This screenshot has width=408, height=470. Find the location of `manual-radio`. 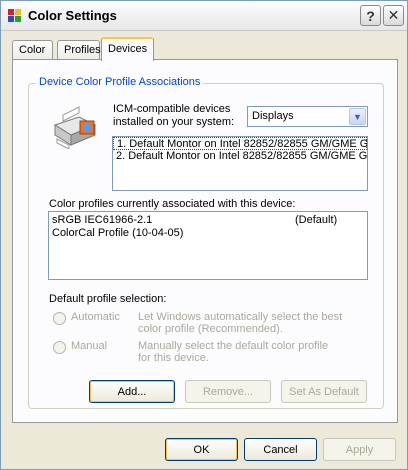

manual-radio is located at coordinates (59, 347).